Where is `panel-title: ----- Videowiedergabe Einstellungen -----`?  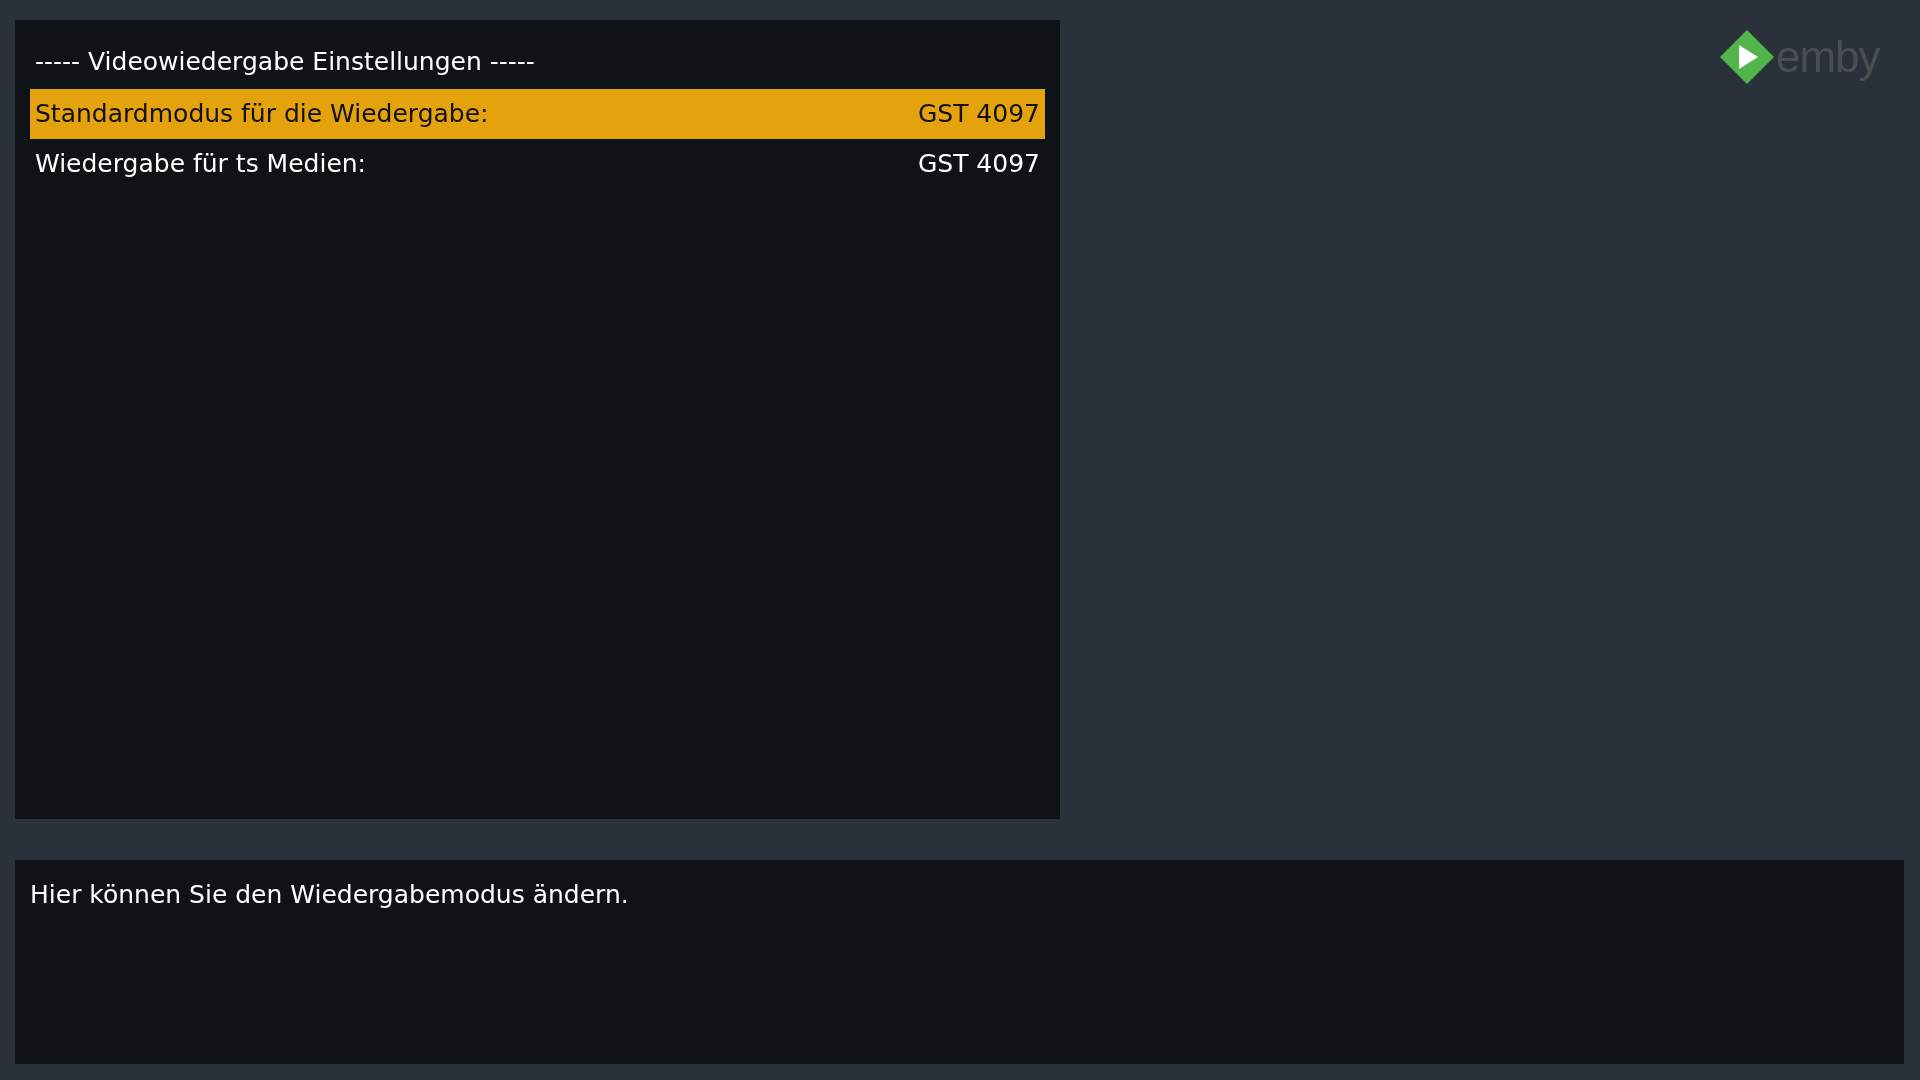
panel-title: ----- Videowiedergabe Einstellungen ----- is located at coordinates (285, 62).